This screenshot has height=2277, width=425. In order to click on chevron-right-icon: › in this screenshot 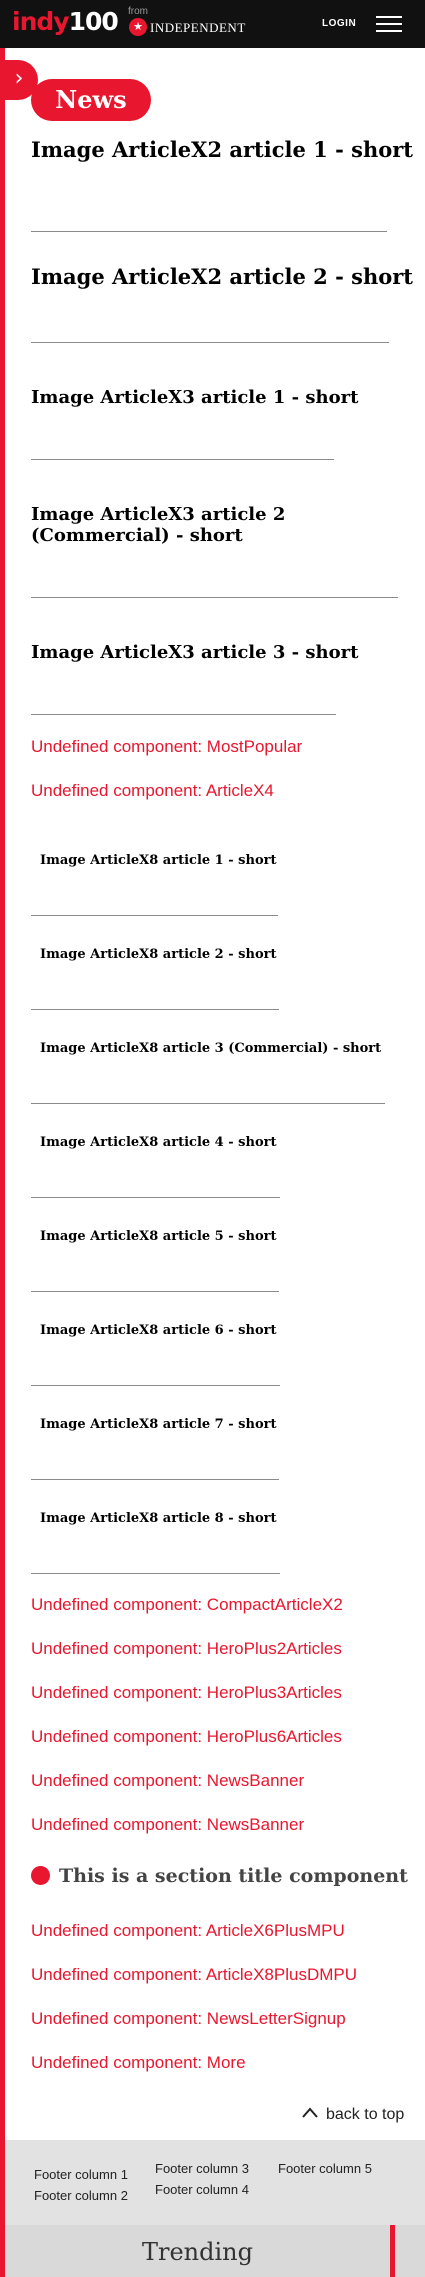, I will do `click(19, 78)`.